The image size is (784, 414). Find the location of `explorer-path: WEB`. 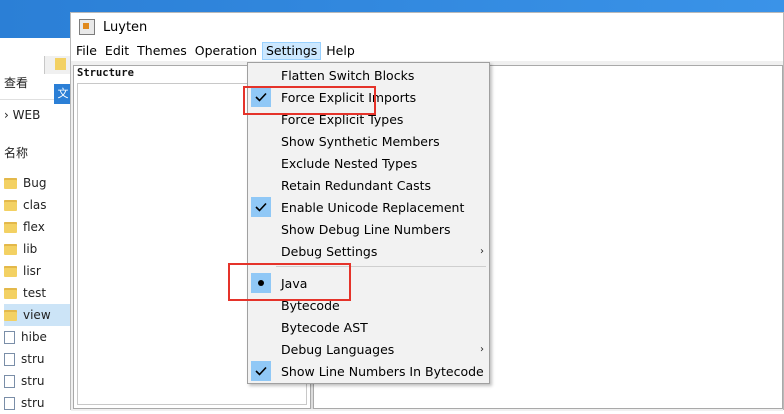

explorer-path: WEB is located at coordinates (26, 115).